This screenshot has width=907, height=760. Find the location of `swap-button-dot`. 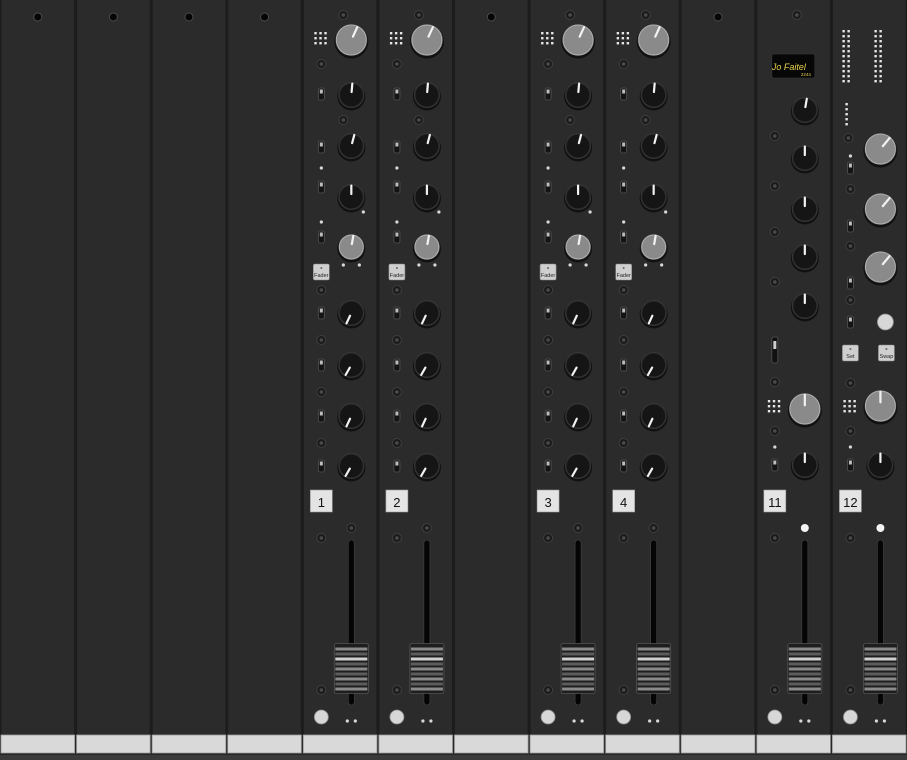

swap-button-dot is located at coordinates (886, 349).